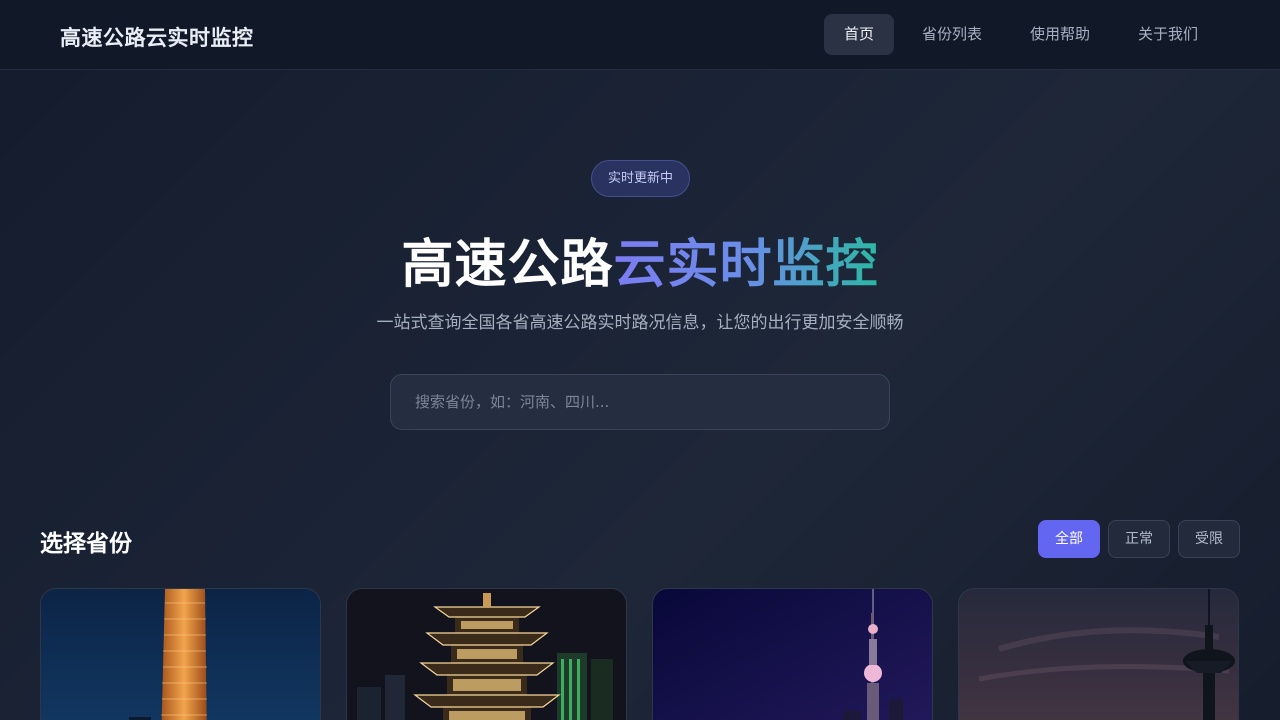 The width and height of the screenshot is (1280, 720). What do you see at coordinates (640, 178) in the screenshot?
I see `live-update-badge: 实时更新中` at bounding box center [640, 178].